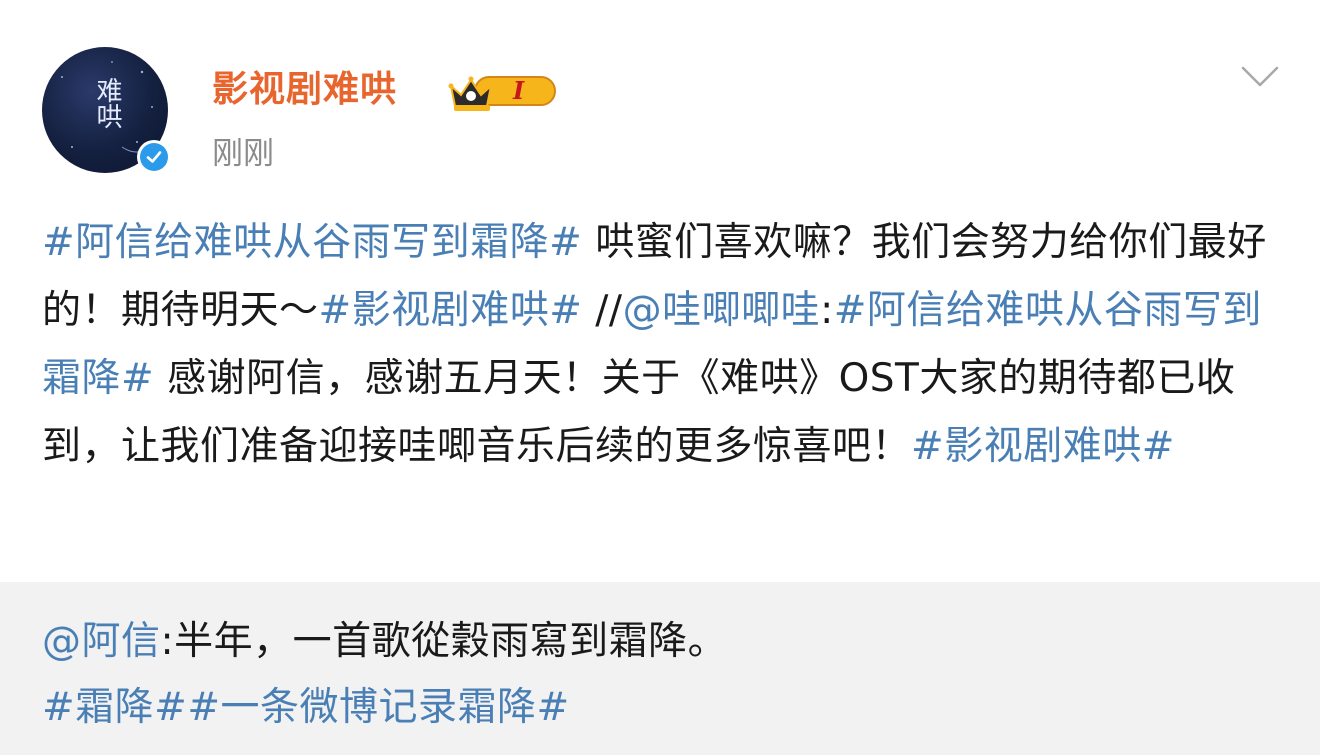 The image size is (1320, 755). I want to click on crown-badge-icon: I, so click(504, 91).